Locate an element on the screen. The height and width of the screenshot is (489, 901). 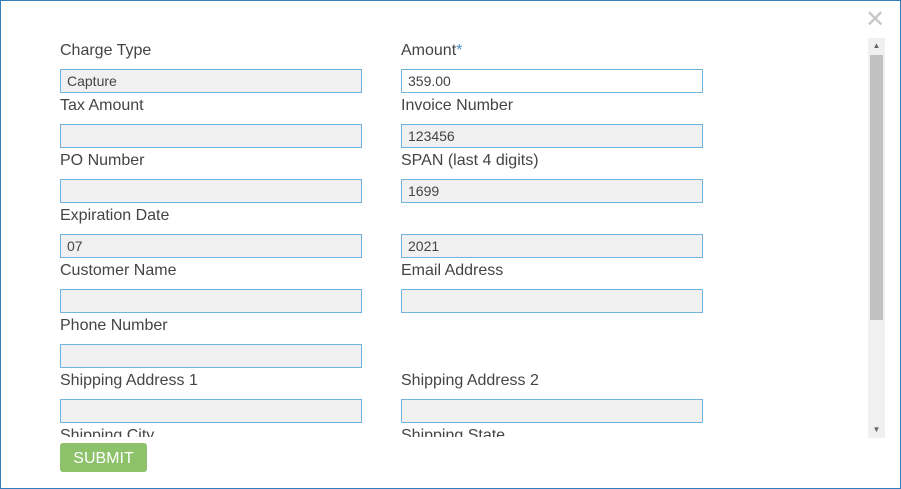
shipping-address-1-field is located at coordinates (211, 411).